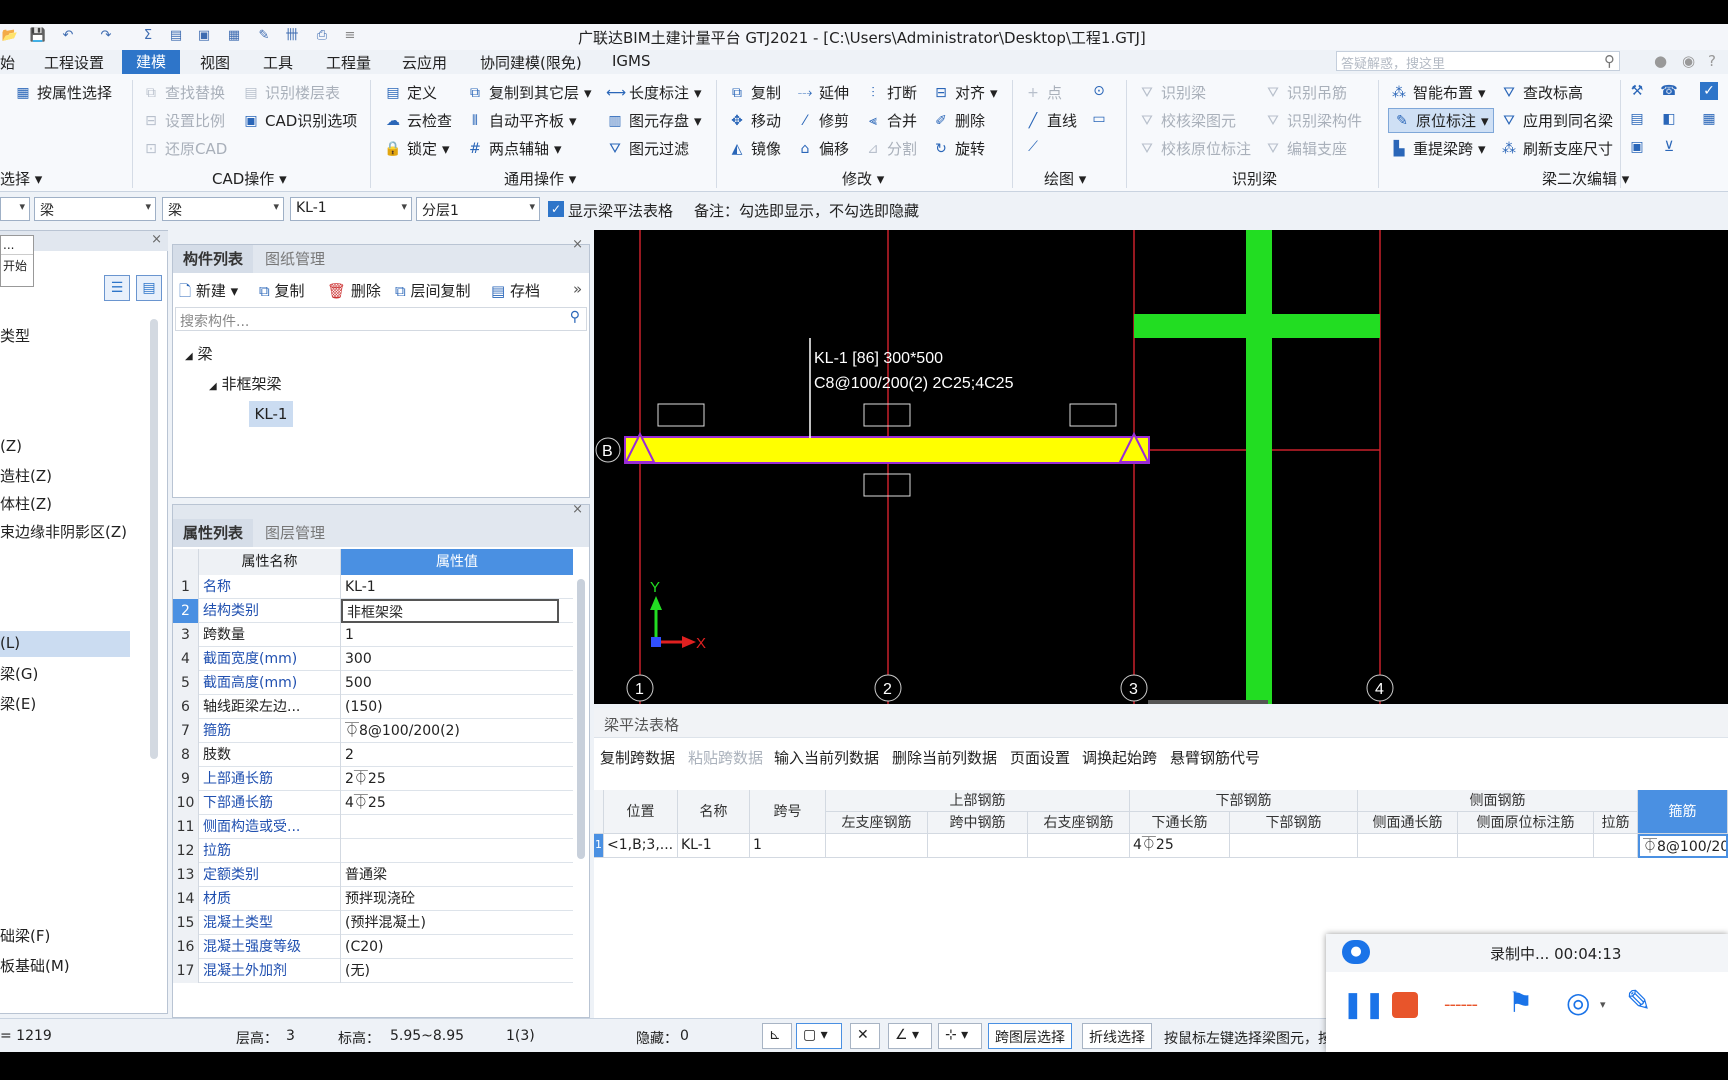  I want to click on property-row: 9 上部通长筋 2⏁25, so click(373, 779).